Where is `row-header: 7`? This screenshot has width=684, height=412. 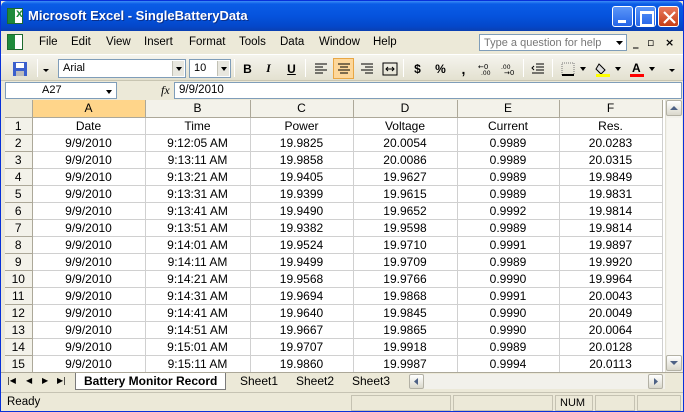 row-header: 7 is located at coordinates (19, 228).